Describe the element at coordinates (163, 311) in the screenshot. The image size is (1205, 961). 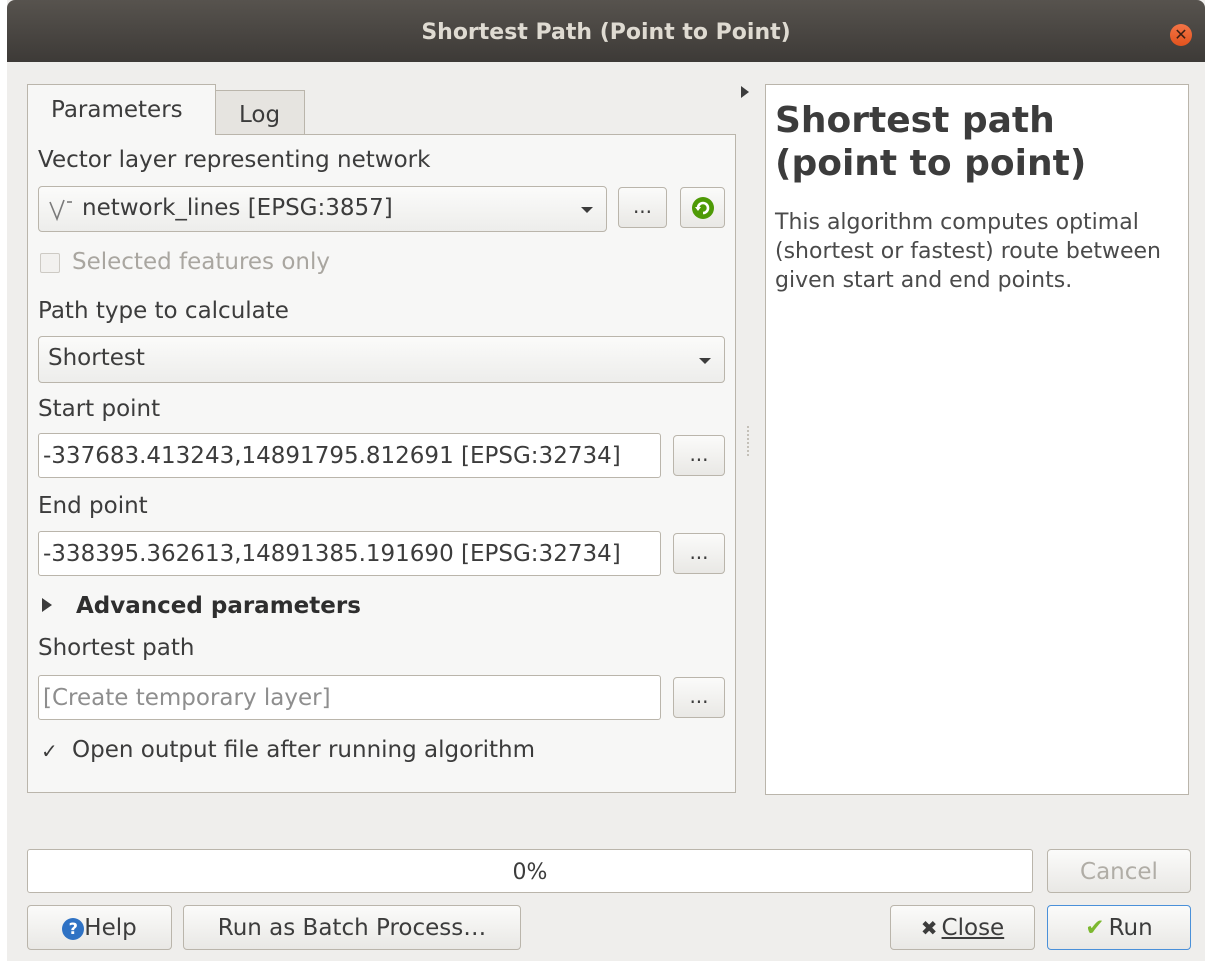
I see `path-type-label: Path type to calculate` at that location.